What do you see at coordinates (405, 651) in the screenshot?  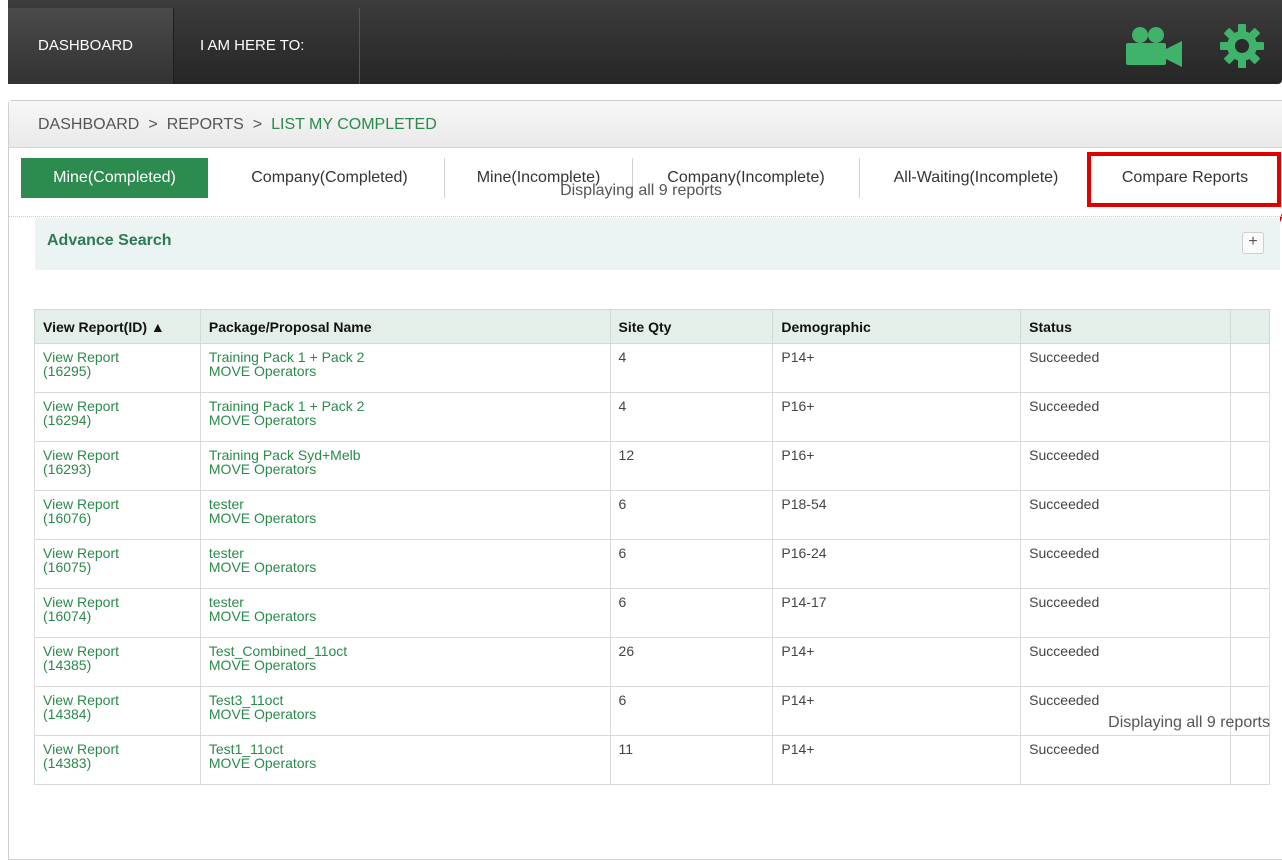 I see `package-name: Test_Combined_11oct` at bounding box center [405, 651].